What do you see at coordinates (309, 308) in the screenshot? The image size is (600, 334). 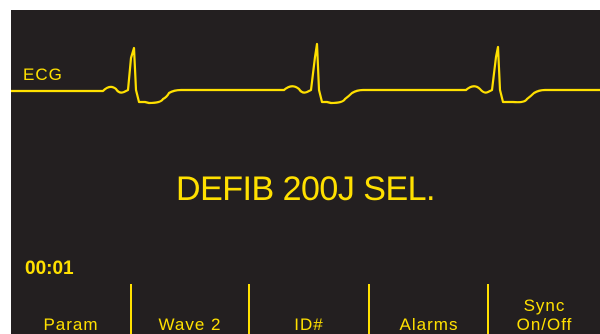 I see `softkey-id: ID#` at bounding box center [309, 308].